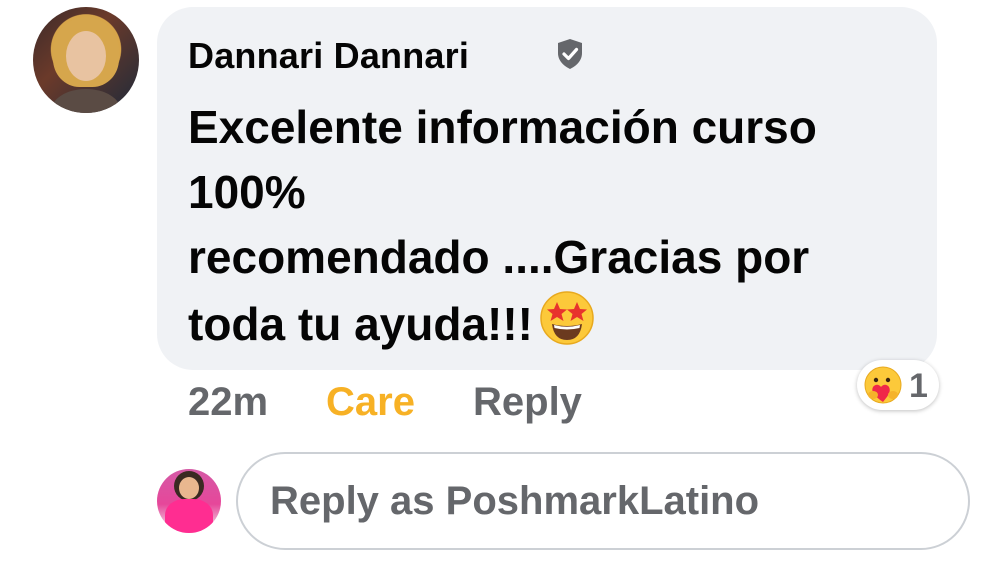 This screenshot has height=586, width=1005. I want to click on commenter-avatar, so click(86, 60).